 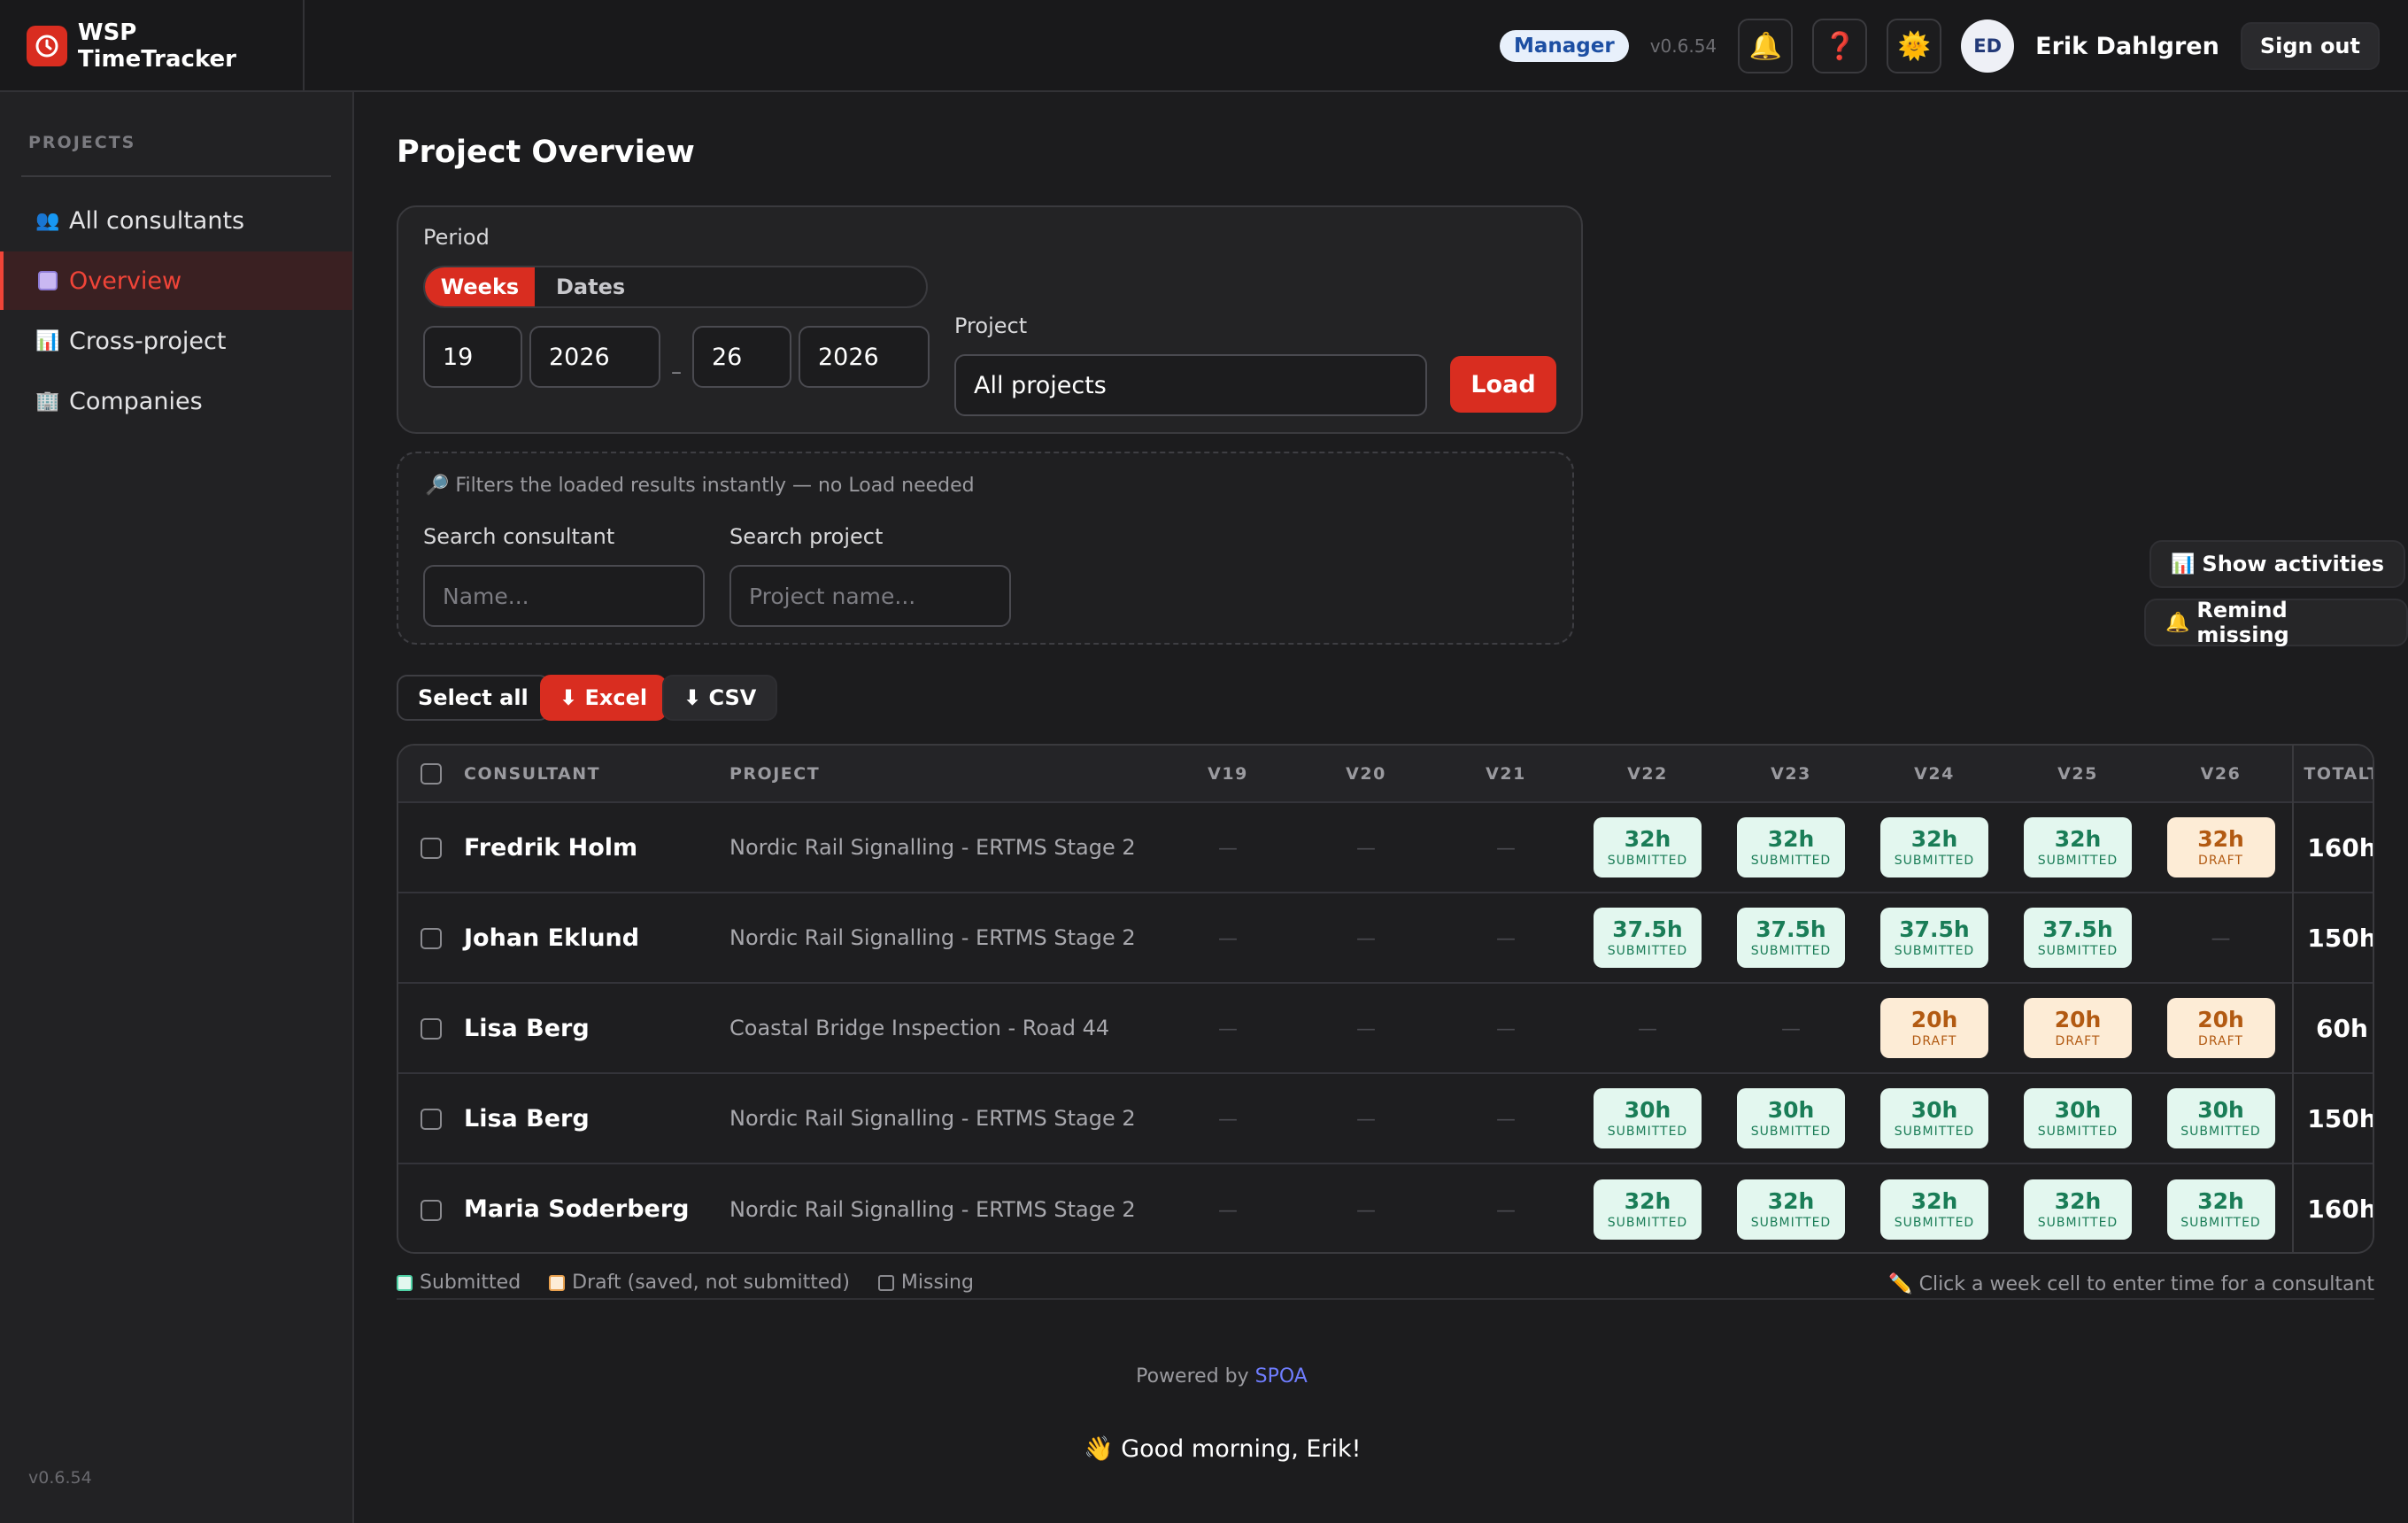 What do you see at coordinates (176, 401) in the screenshot?
I see `sidebar-item-companies: 🏢 Companies` at bounding box center [176, 401].